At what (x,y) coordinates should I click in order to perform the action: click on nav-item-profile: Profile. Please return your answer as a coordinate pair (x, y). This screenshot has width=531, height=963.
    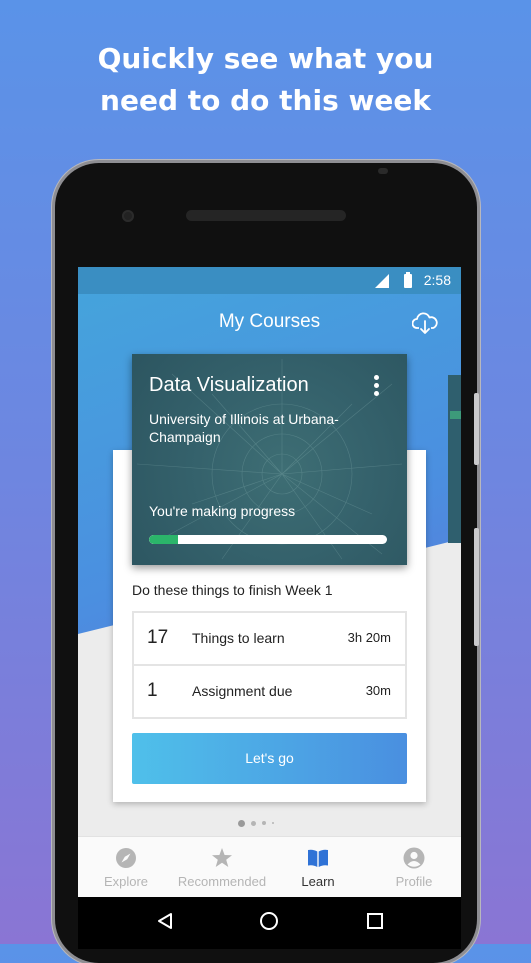
    Looking at the image, I should click on (413, 867).